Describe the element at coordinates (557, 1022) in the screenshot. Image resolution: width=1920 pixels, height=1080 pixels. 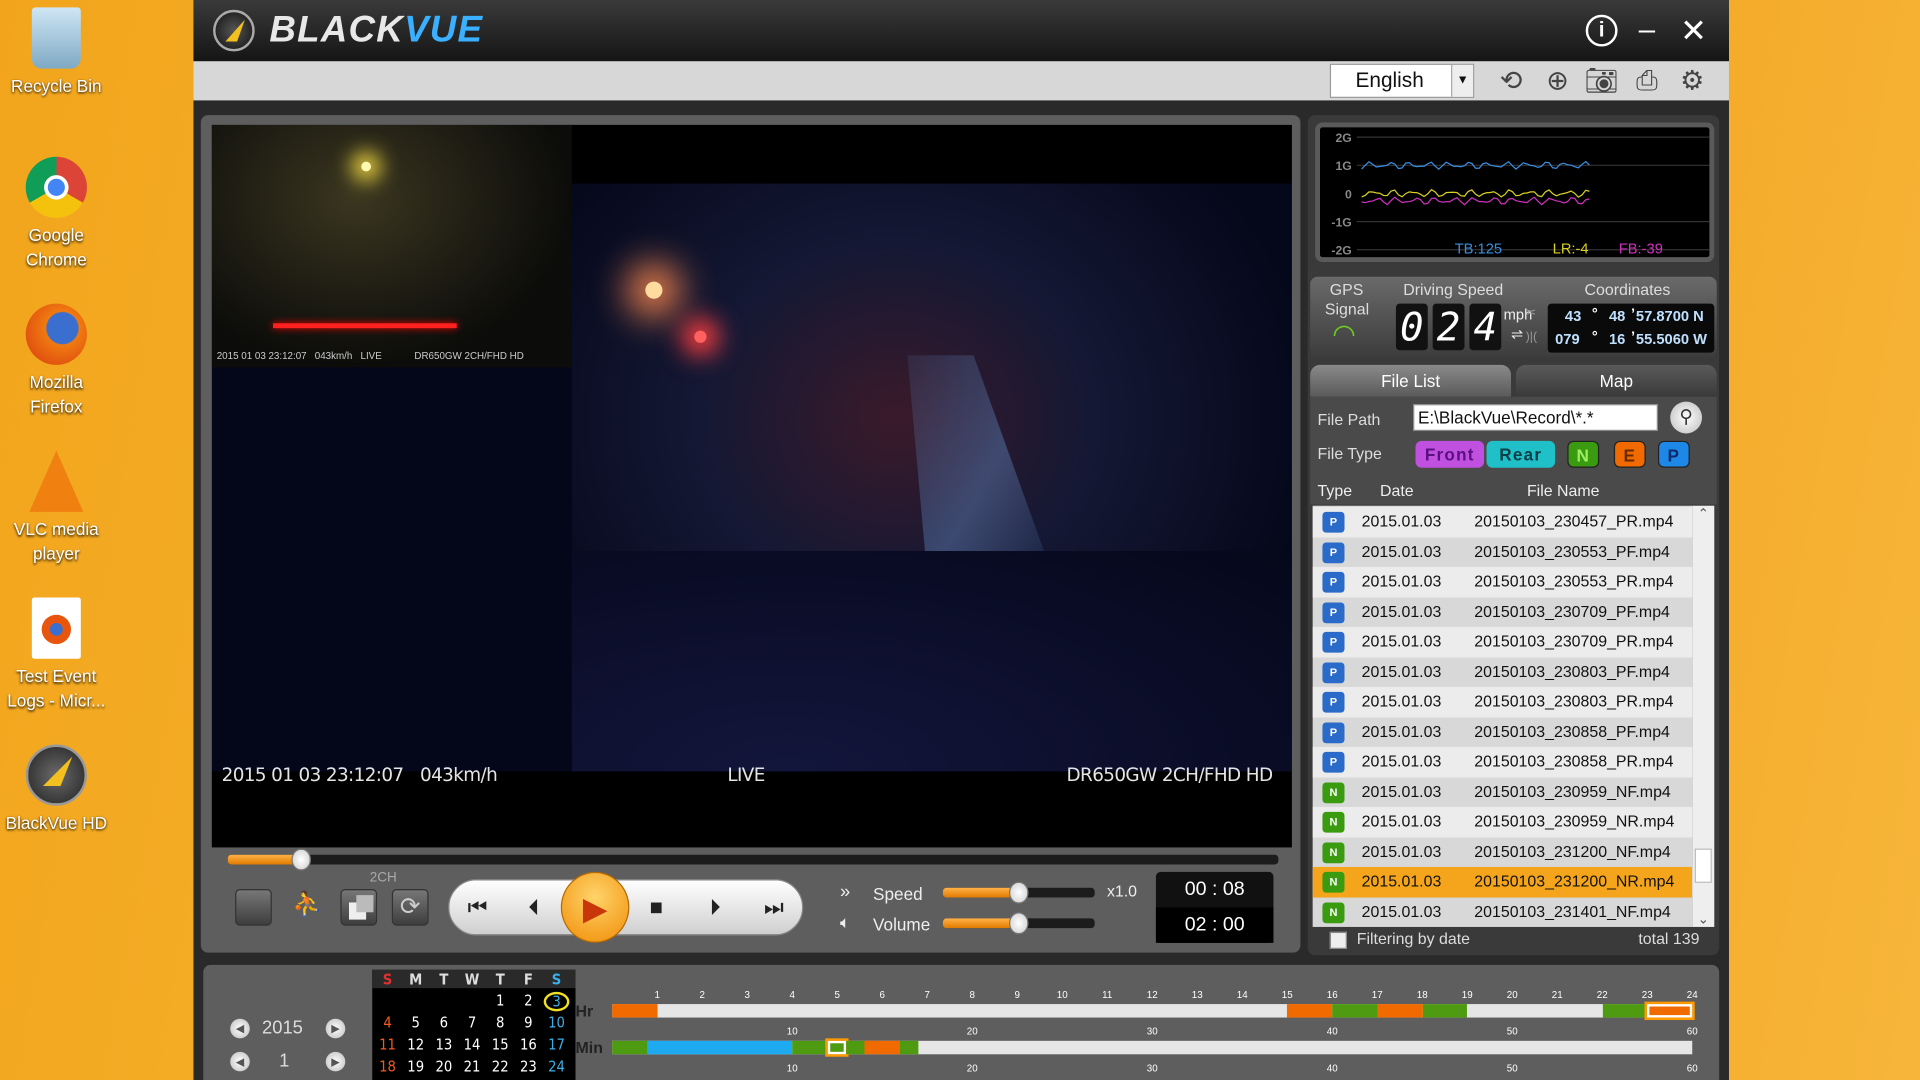
I see `calendar-day: 10` at that location.